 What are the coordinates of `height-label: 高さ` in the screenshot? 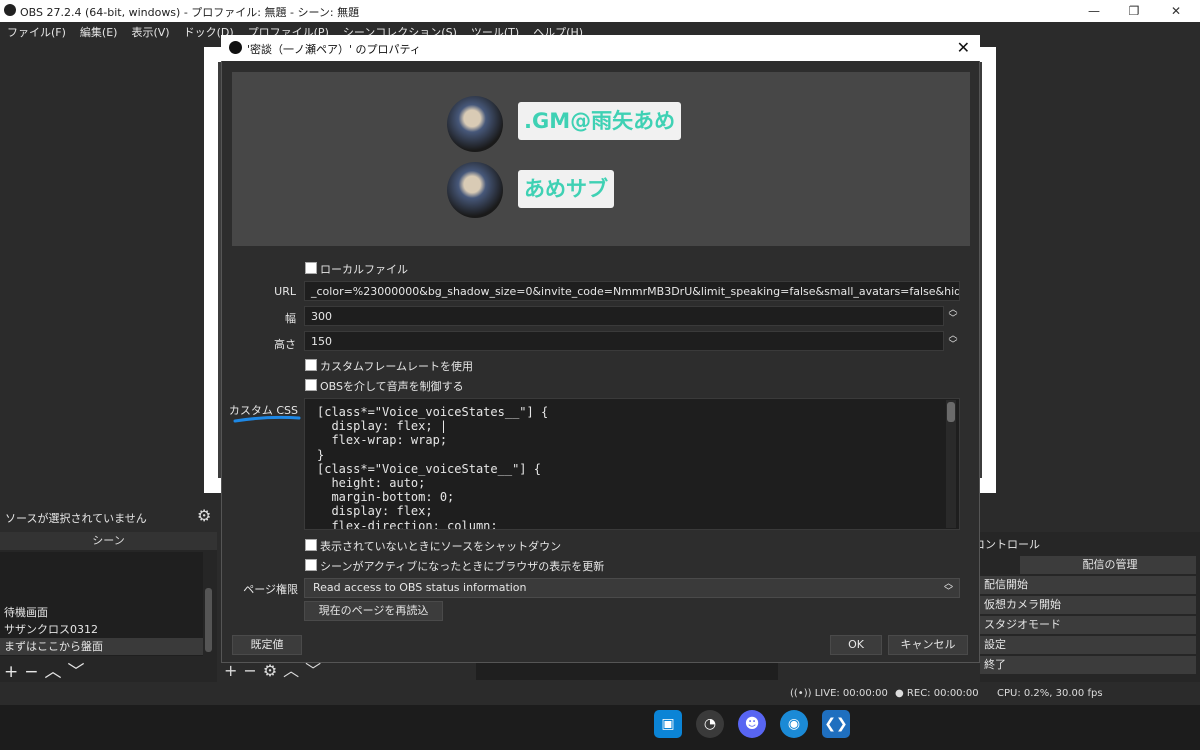 It's located at (285, 344).